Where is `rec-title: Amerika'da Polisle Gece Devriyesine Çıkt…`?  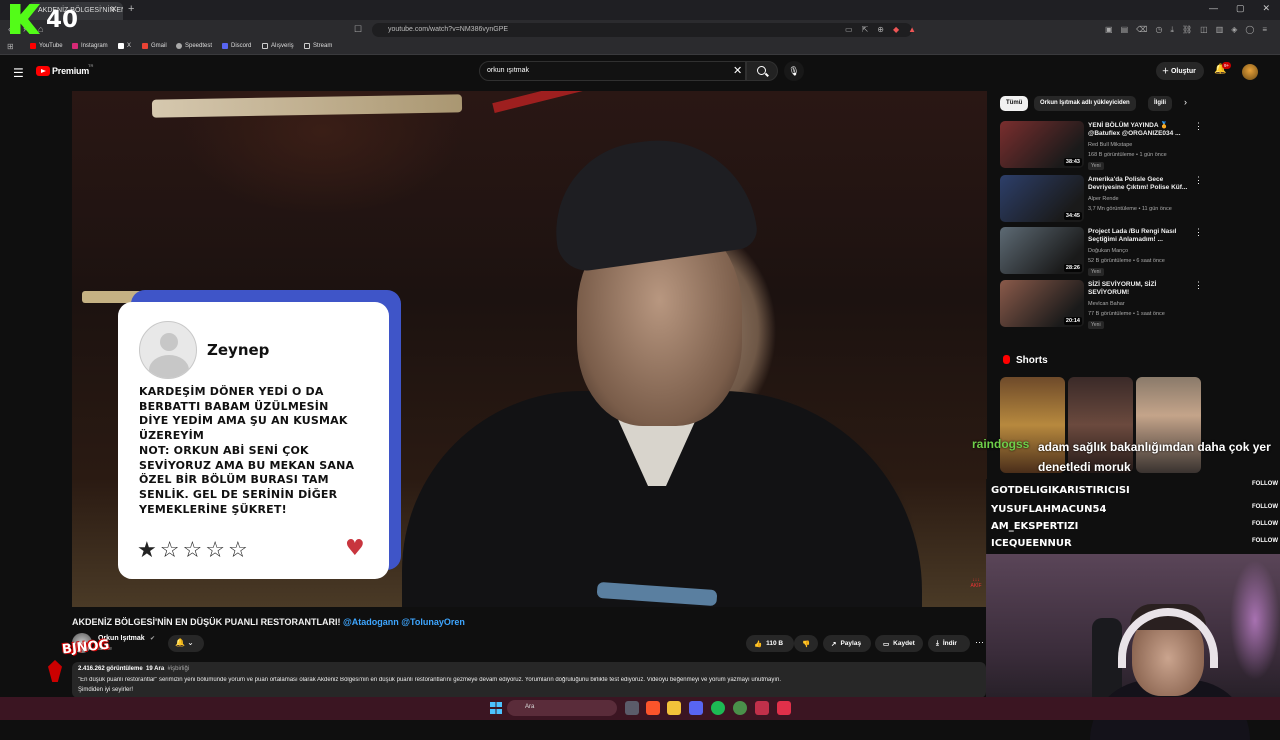
rec-title: Amerika'da Polisle Gece Devriyesine Çıkt… is located at coordinates (1138, 184).